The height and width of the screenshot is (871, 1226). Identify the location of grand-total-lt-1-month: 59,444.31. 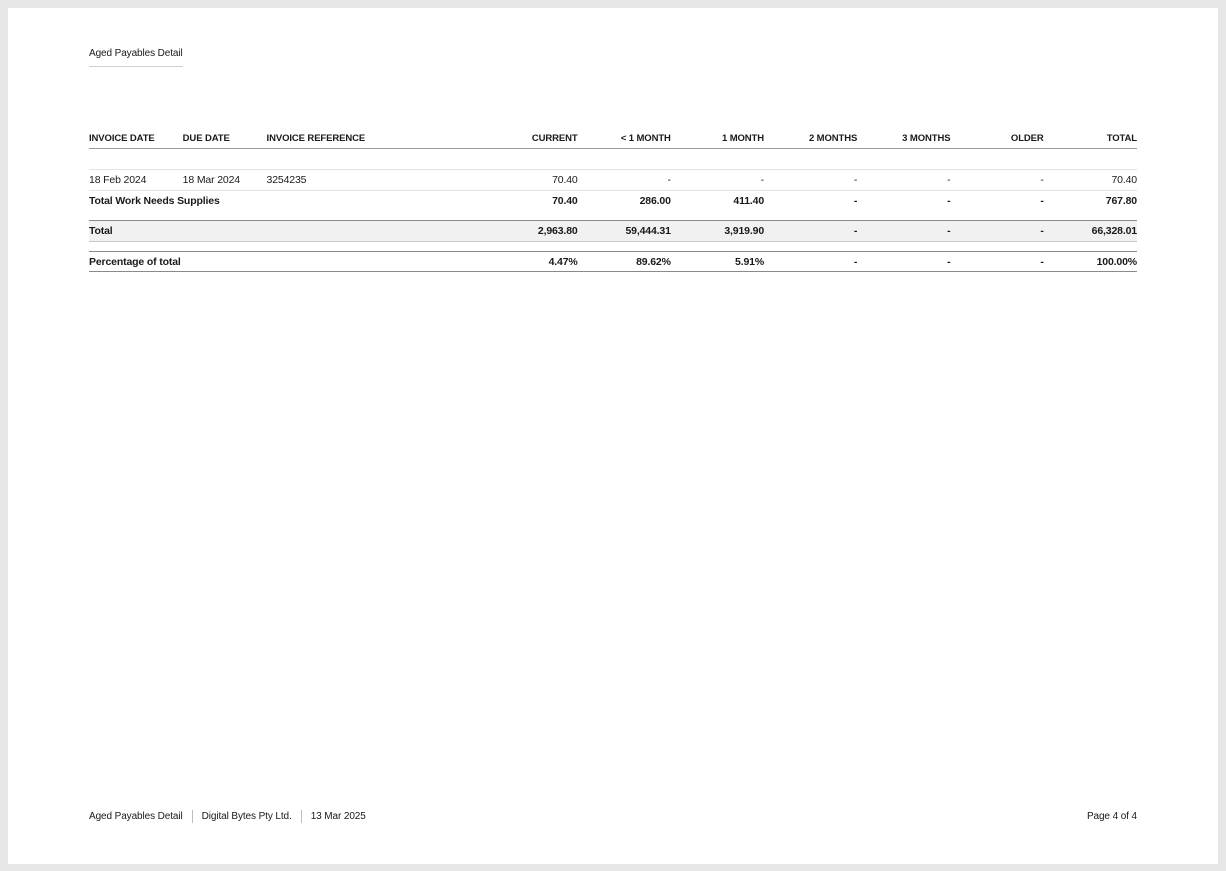
(624, 231).